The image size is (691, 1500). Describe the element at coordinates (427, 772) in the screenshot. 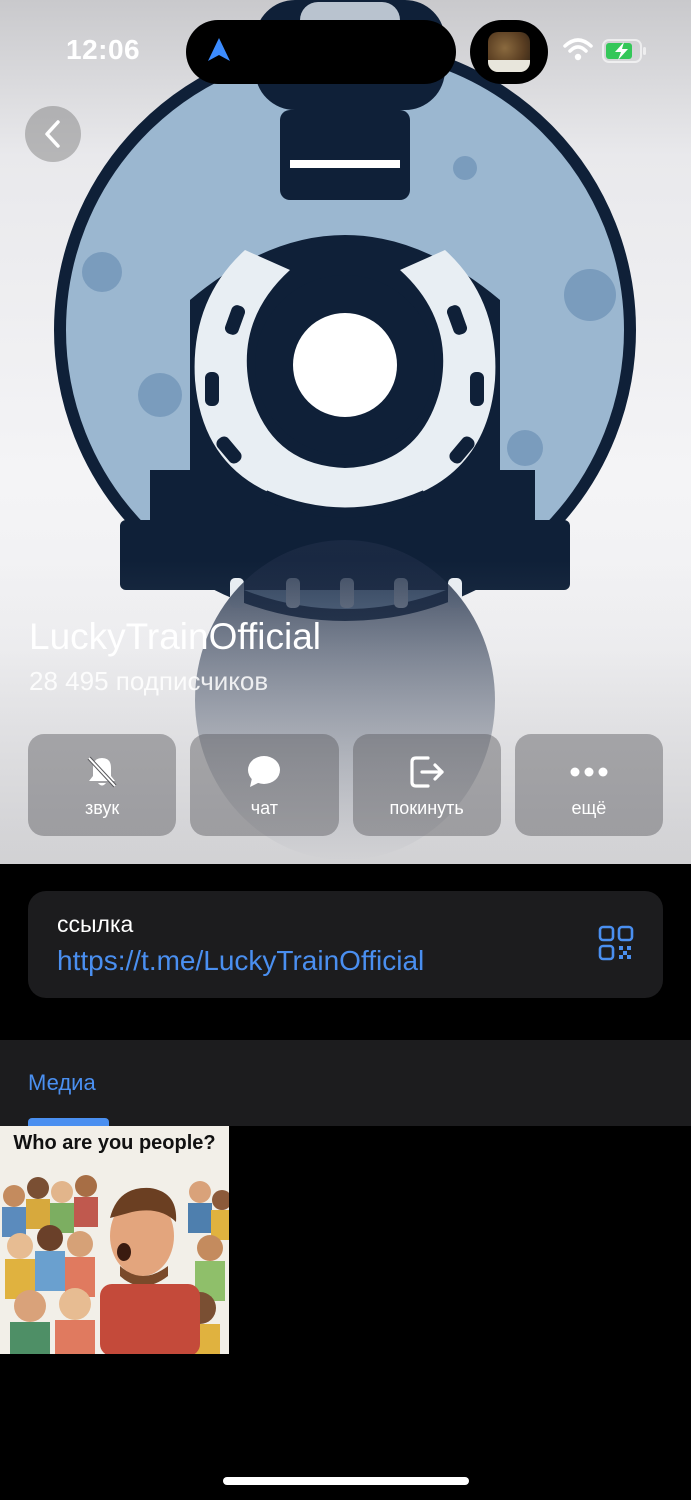

I see `leave-icon` at that location.